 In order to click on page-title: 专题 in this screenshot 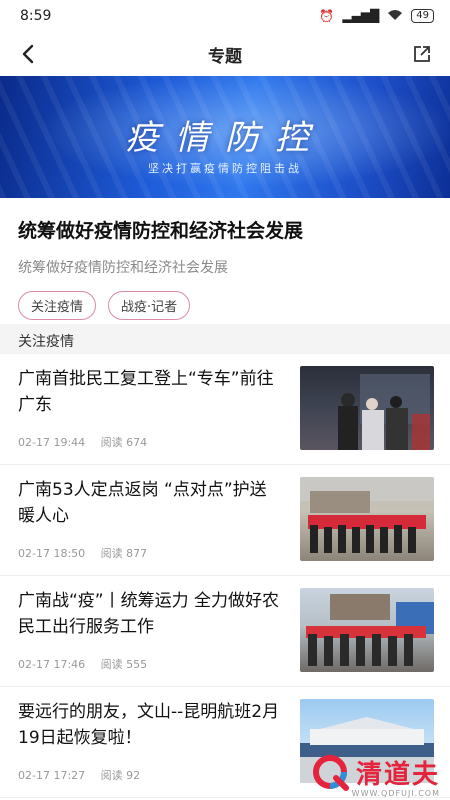, I will do `click(225, 56)`.